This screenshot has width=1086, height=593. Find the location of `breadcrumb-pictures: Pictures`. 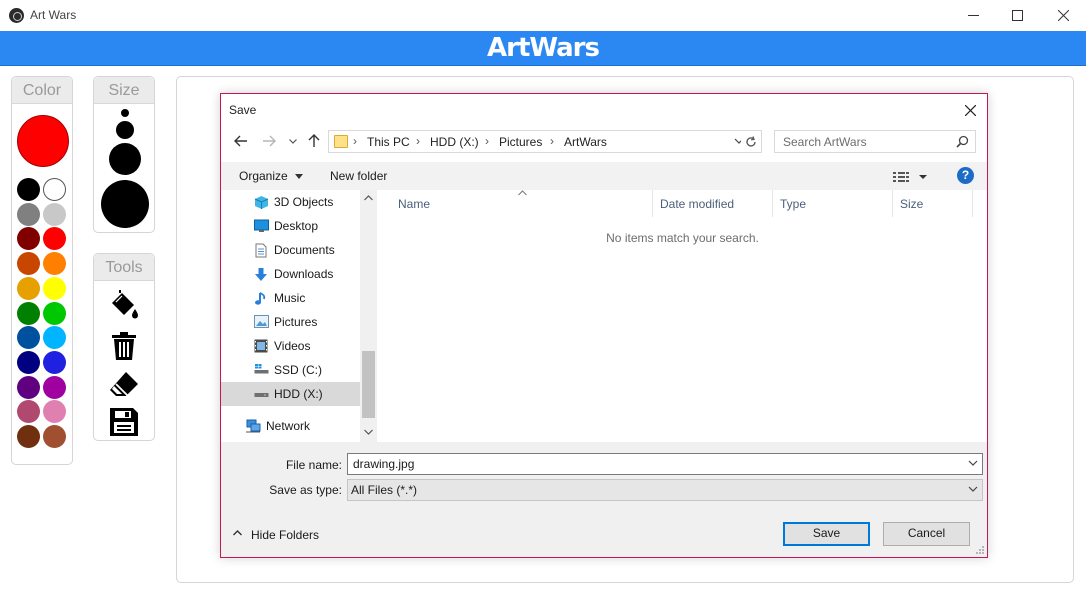

breadcrumb-pictures: Pictures is located at coordinates (520, 142).